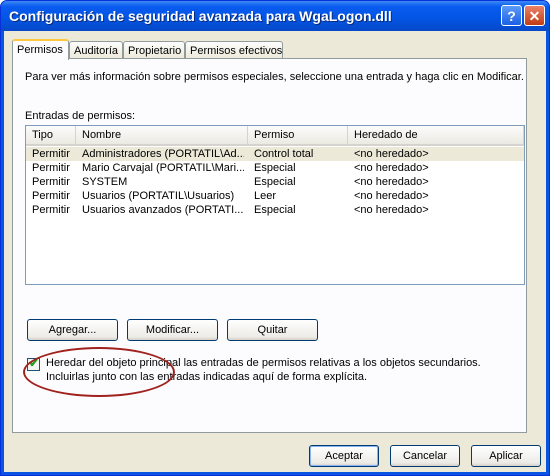 The image size is (550, 476). Describe the element at coordinates (80, 116) in the screenshot. I see `entries-label: Entradas de permisos:` at that location.